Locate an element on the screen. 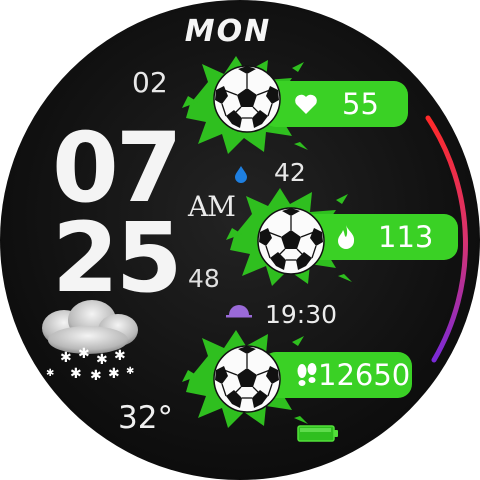 This screenshot has height=480, width=480. heart-icon is located at coordinates (306, 104).